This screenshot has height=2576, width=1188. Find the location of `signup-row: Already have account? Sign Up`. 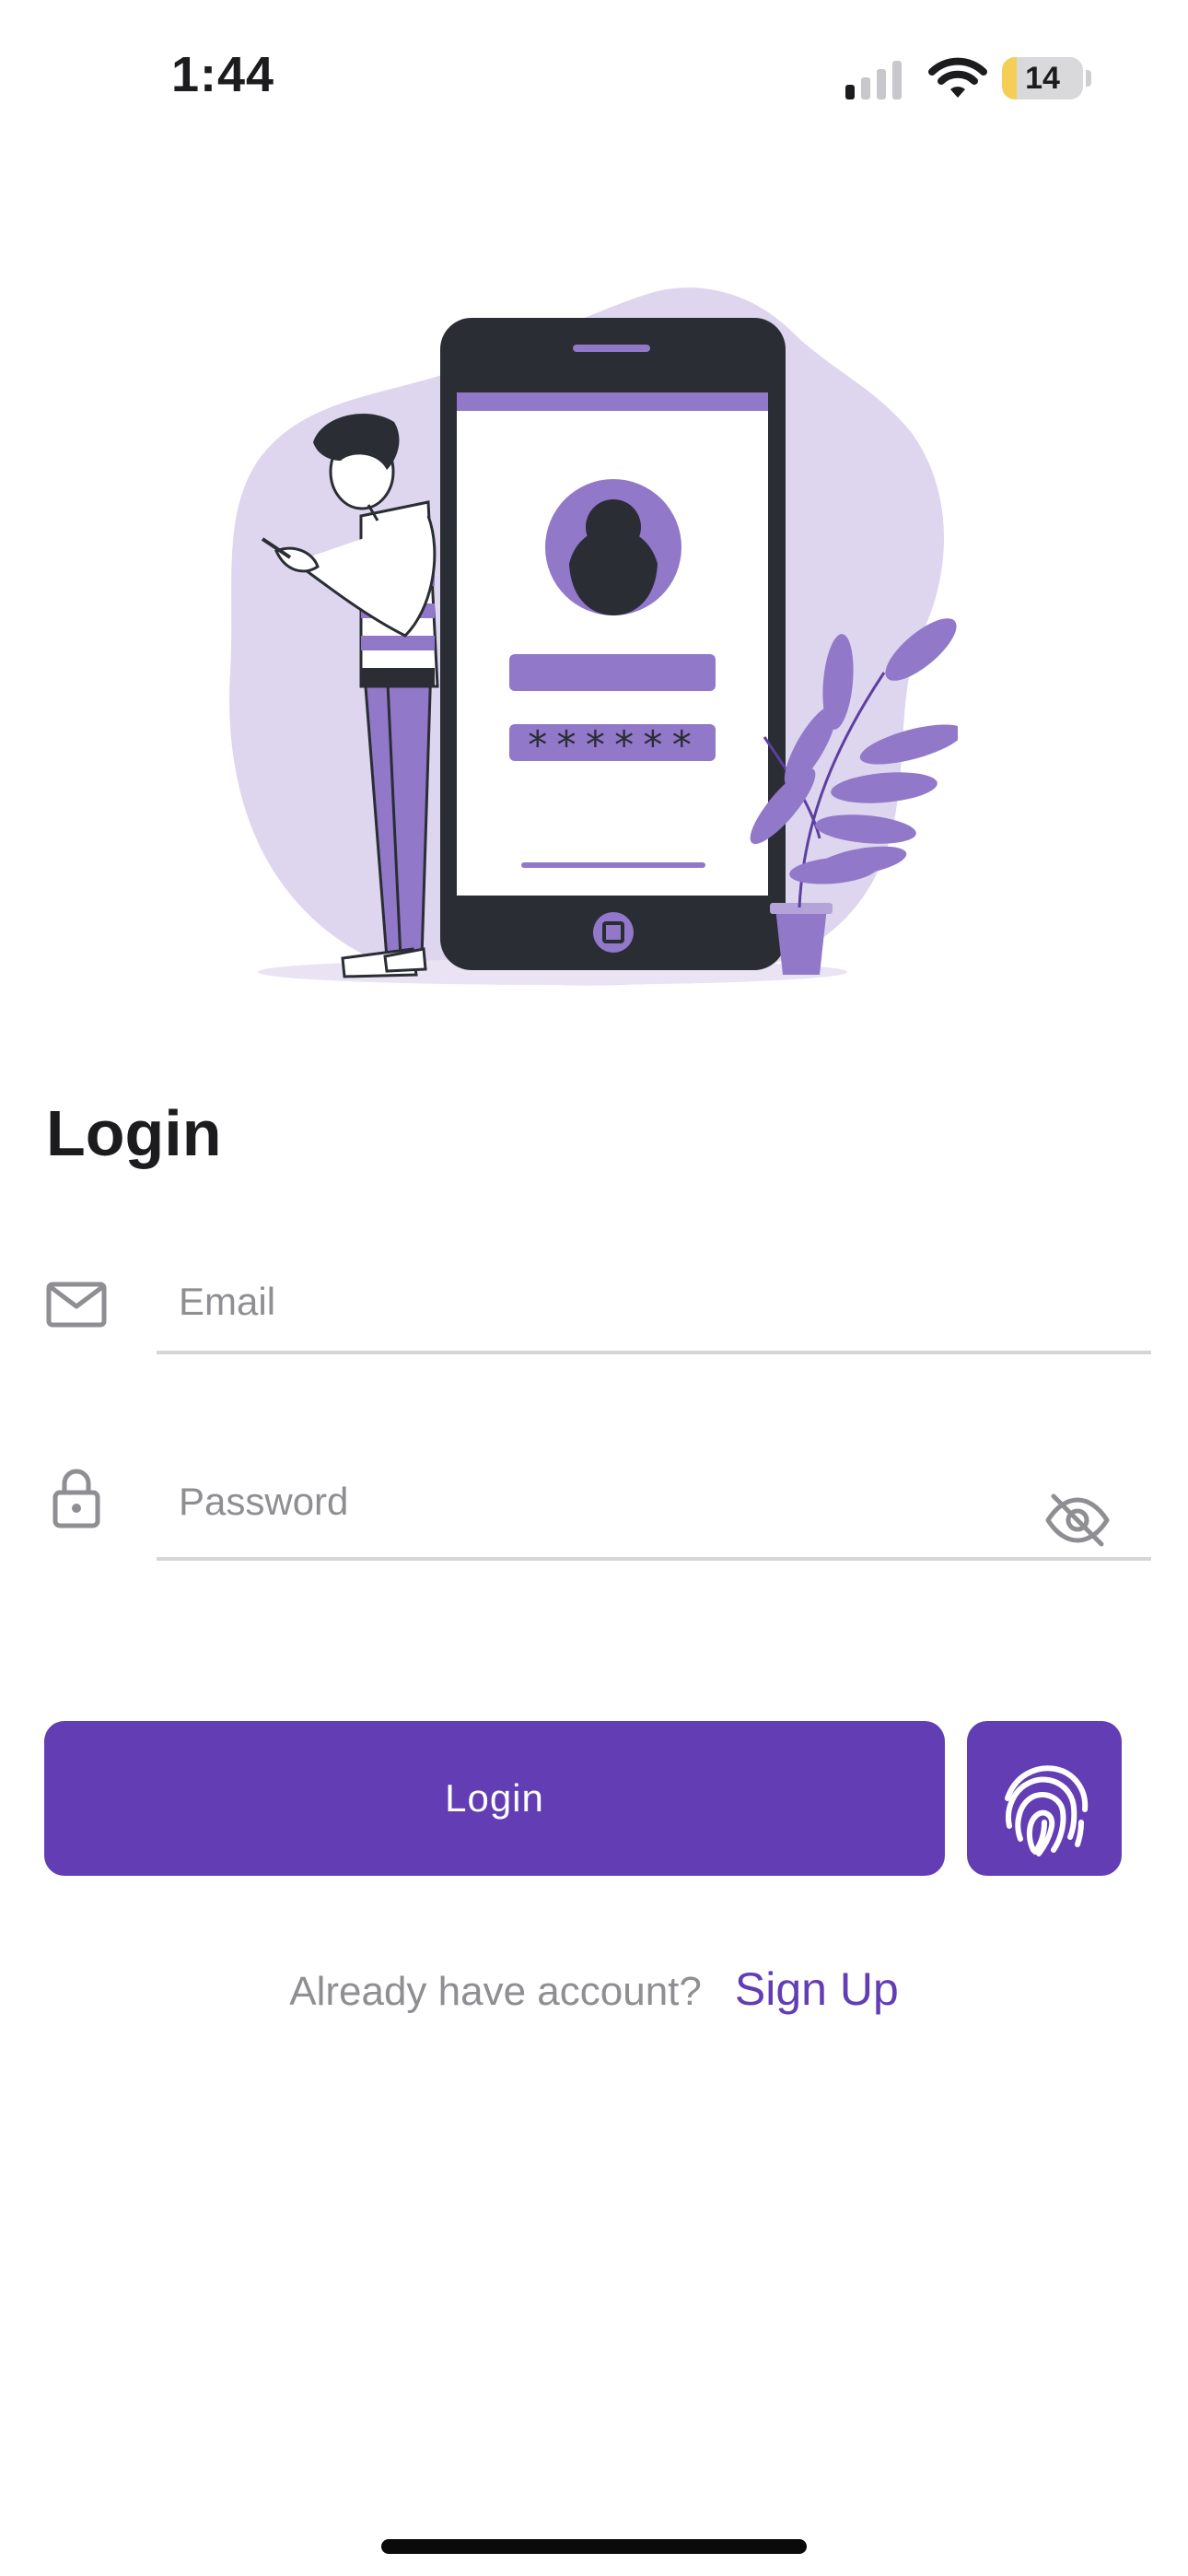

signup-row: Already have account? Sign Up is located at coordinates (594, 1989).